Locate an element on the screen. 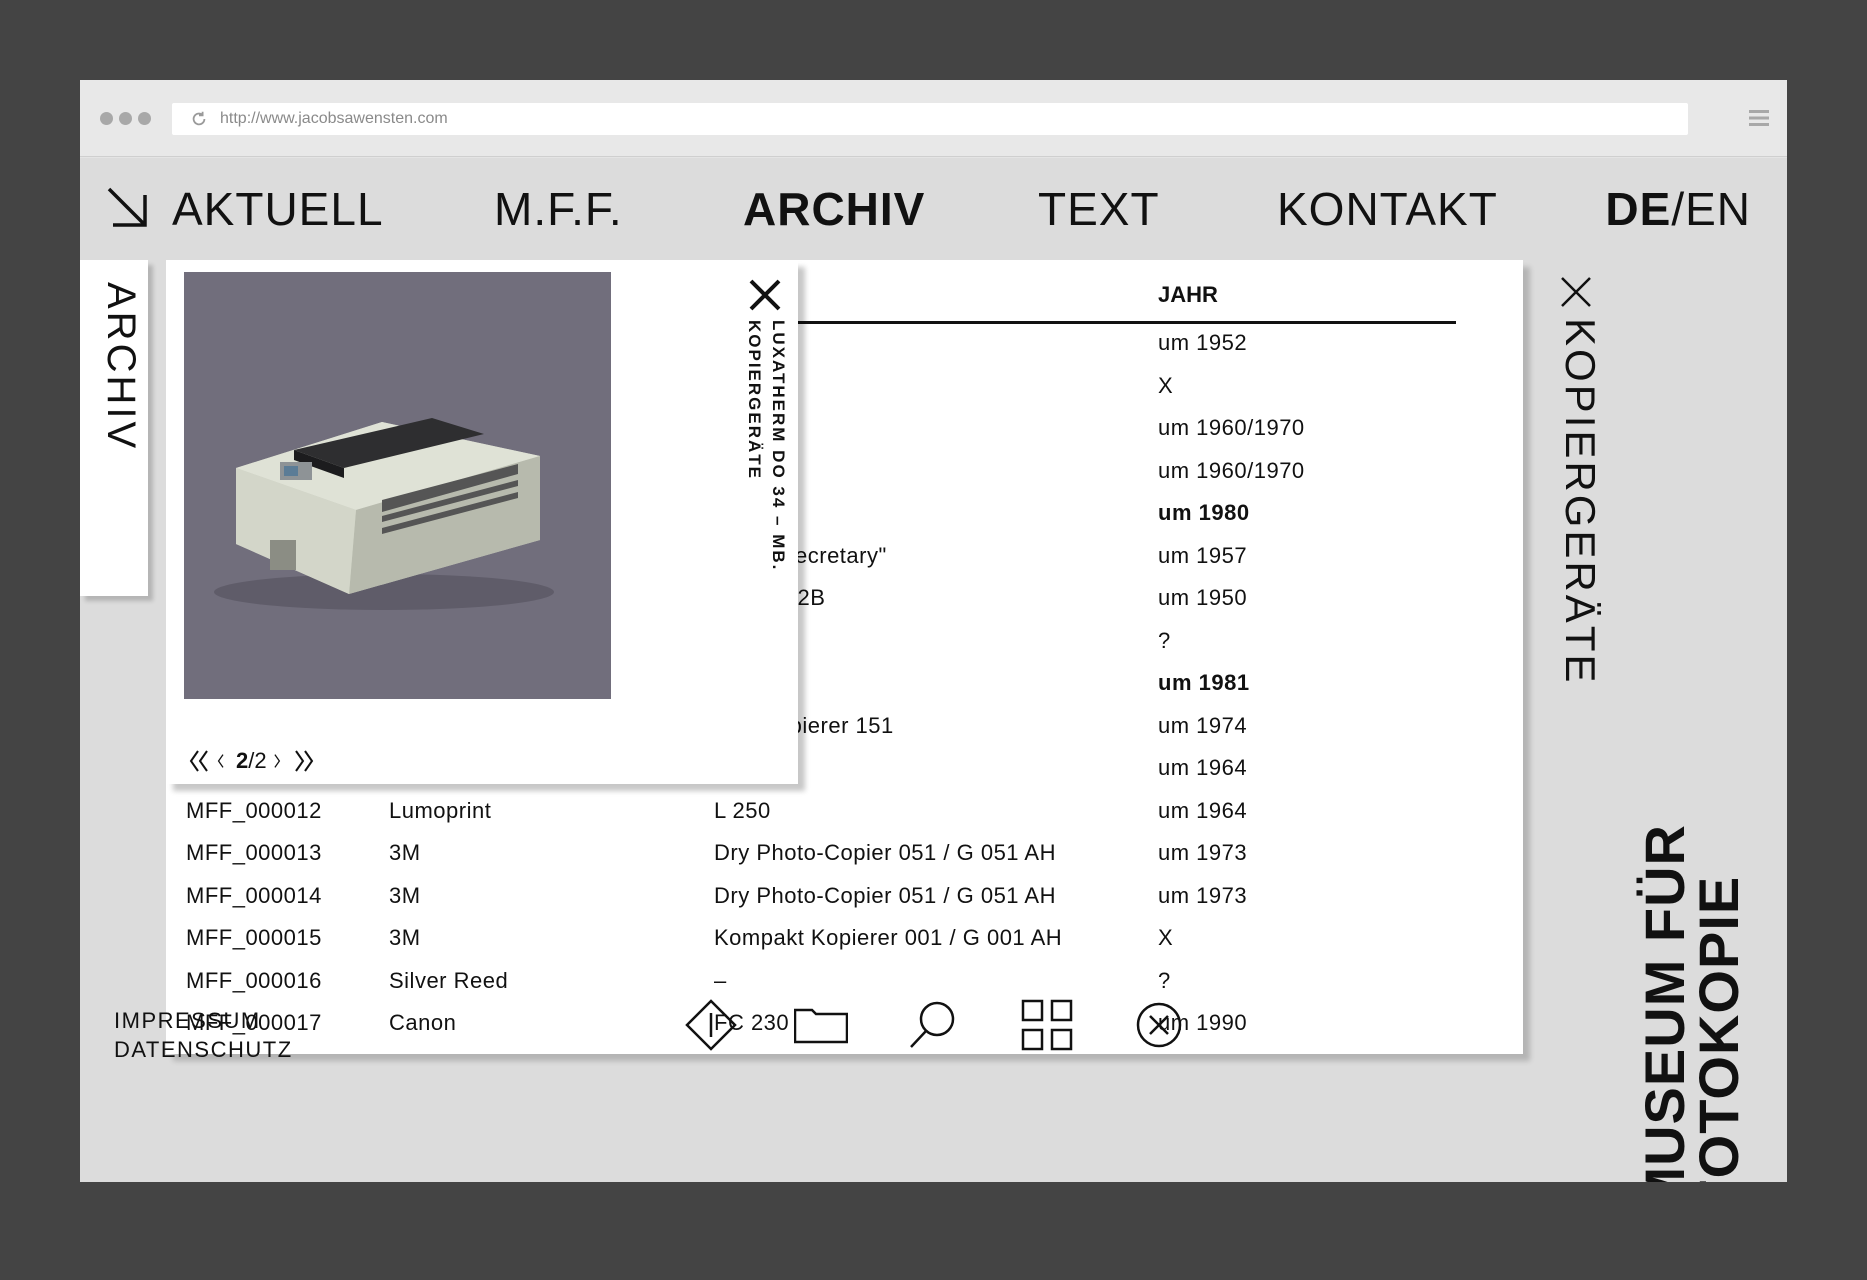  cell-maker: Silver Reed is located at coordinates (449, 980).